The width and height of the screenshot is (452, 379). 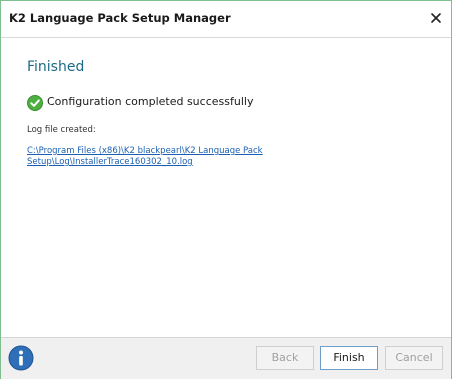 What do you see at coordinates (285, 358) in the screenshot?
I see `back-button: Back` at bounding box center [285, 358].